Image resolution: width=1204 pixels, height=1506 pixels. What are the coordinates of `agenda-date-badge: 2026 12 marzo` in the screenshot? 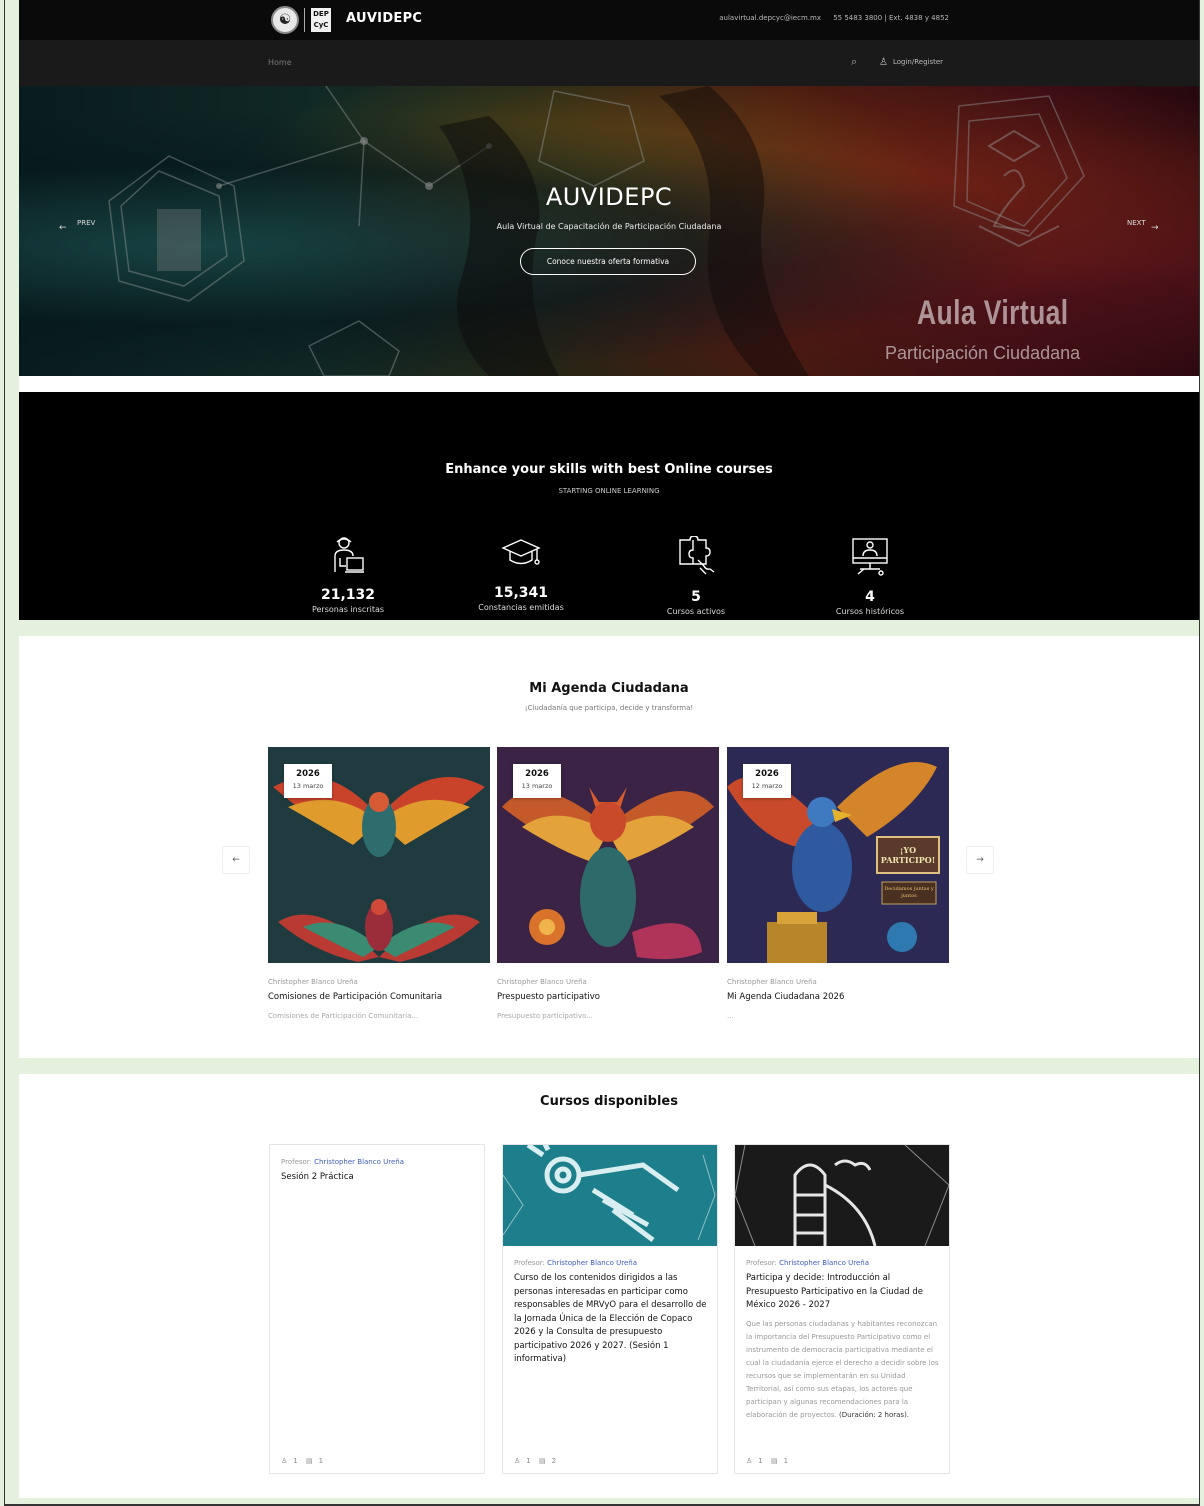 It's located at (767, 781).